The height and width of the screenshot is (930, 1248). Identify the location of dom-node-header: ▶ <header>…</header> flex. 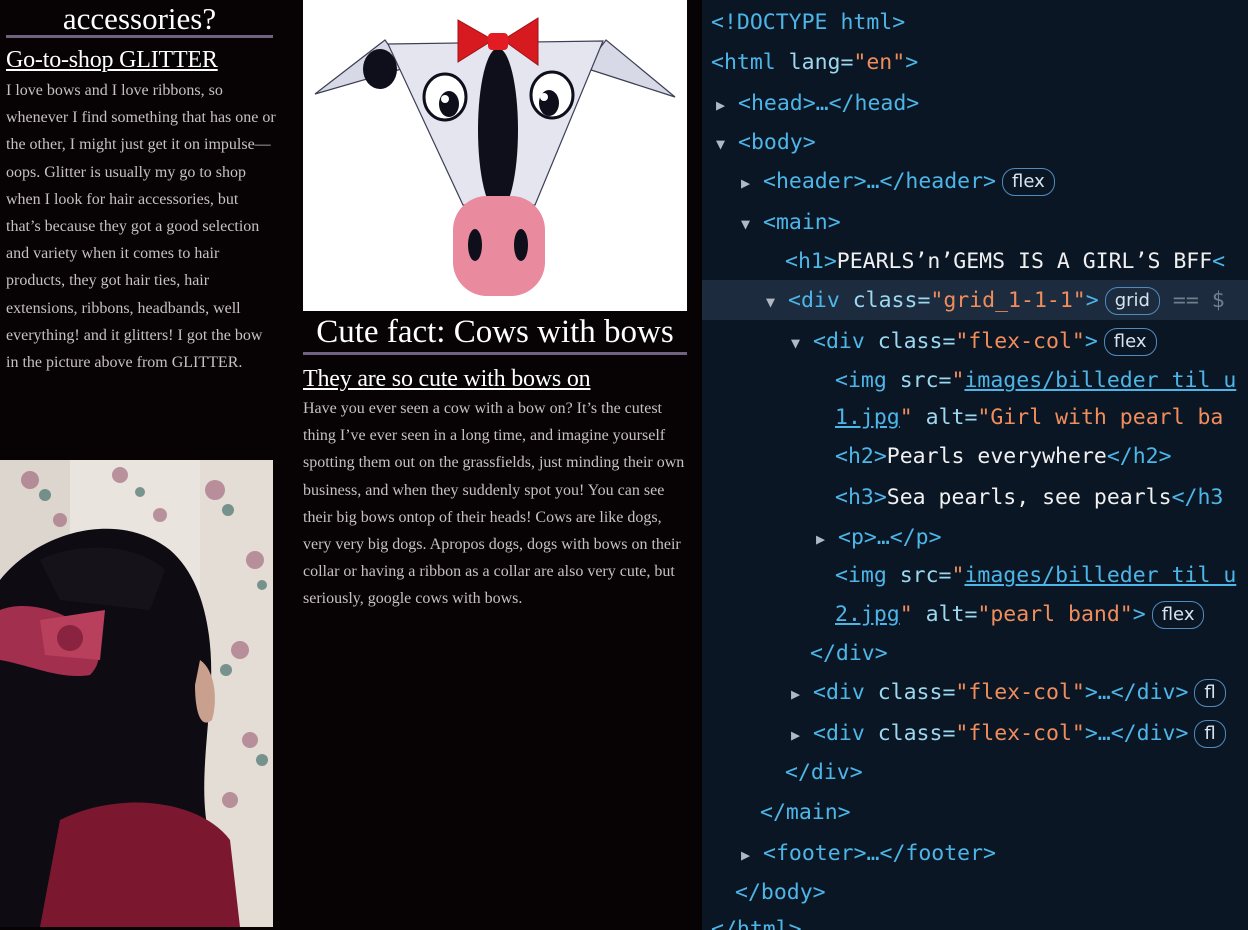
(898, 182).